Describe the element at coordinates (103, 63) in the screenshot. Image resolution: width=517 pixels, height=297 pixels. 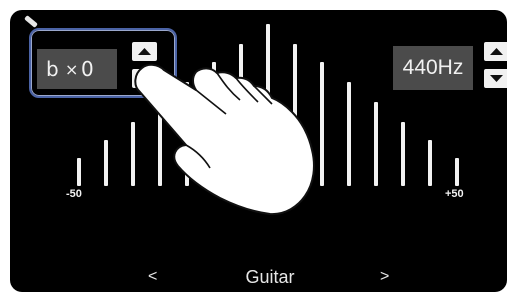
I see `selection-highlight` at that location.